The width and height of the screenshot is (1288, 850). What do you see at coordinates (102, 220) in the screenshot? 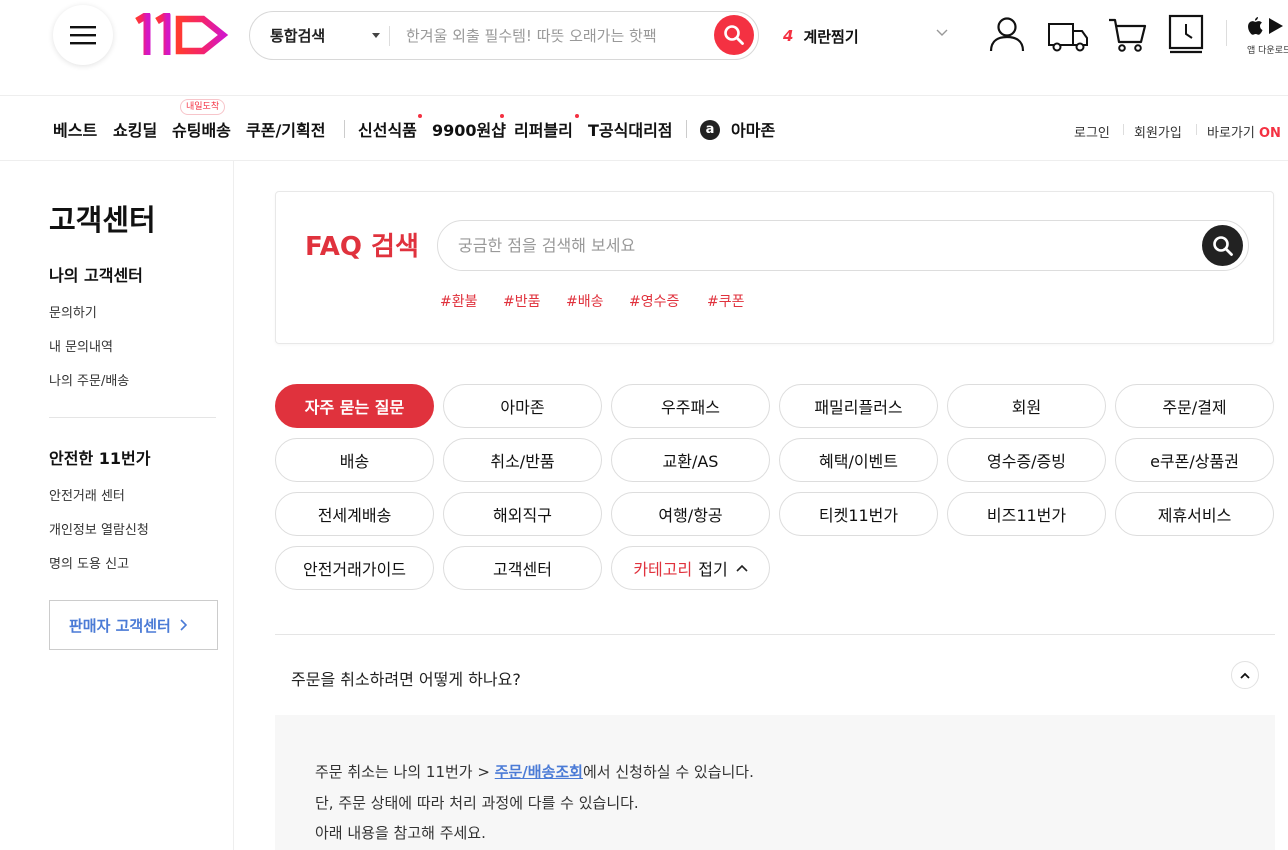
I see `sidebar-title: 고객센터` at bounding box center [102, 220].